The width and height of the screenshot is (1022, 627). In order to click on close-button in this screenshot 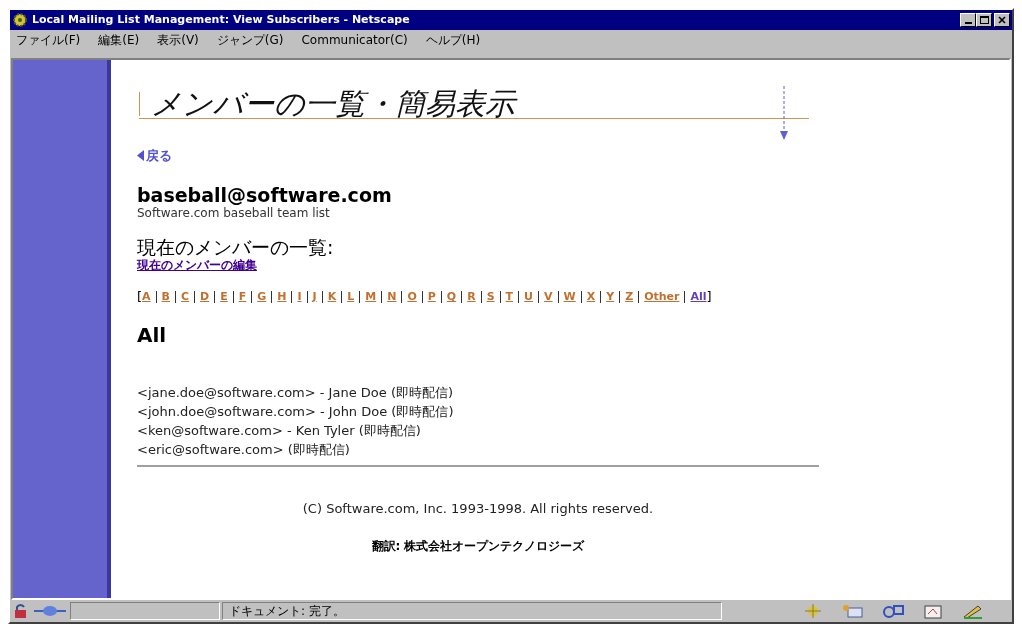, I will do `click(1002, 20)`.